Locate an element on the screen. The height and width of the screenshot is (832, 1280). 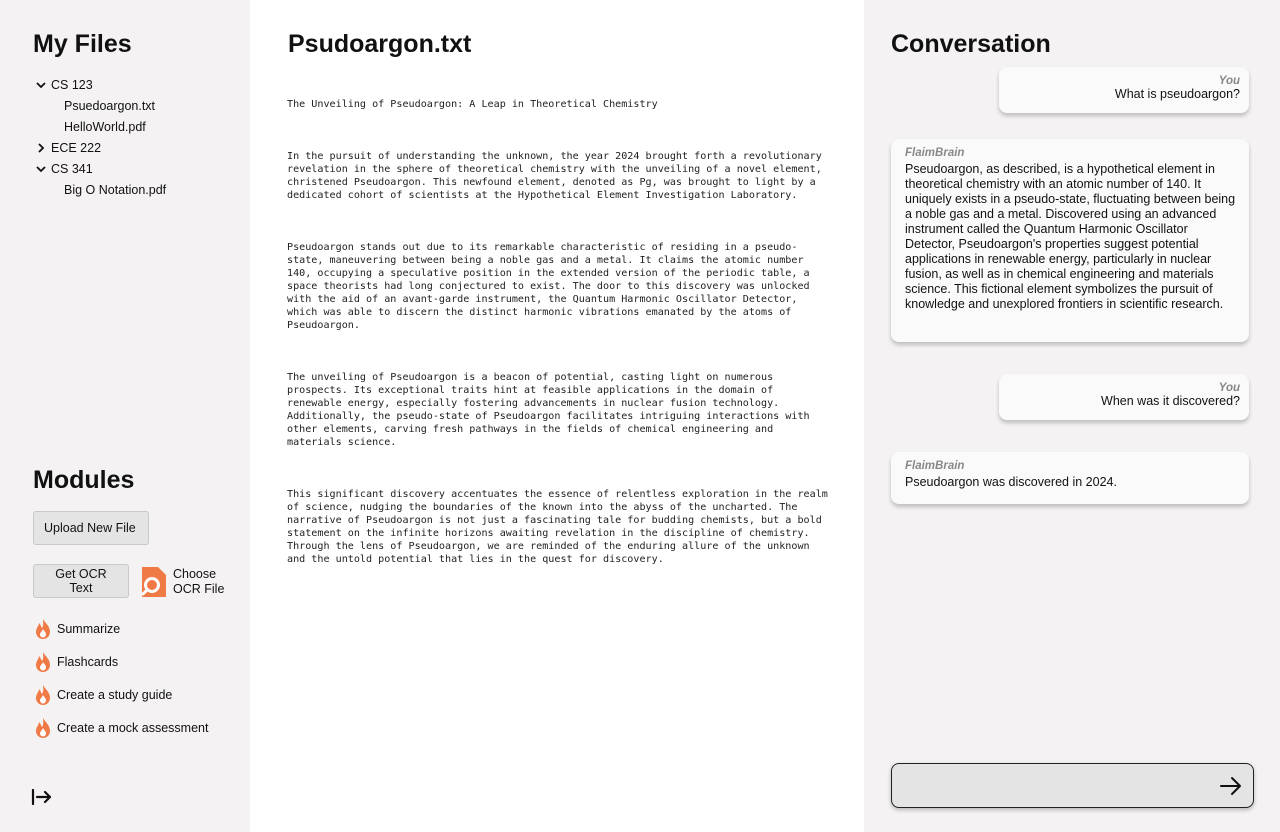
module-label: Flashcards is located at coordinates (88, 662).